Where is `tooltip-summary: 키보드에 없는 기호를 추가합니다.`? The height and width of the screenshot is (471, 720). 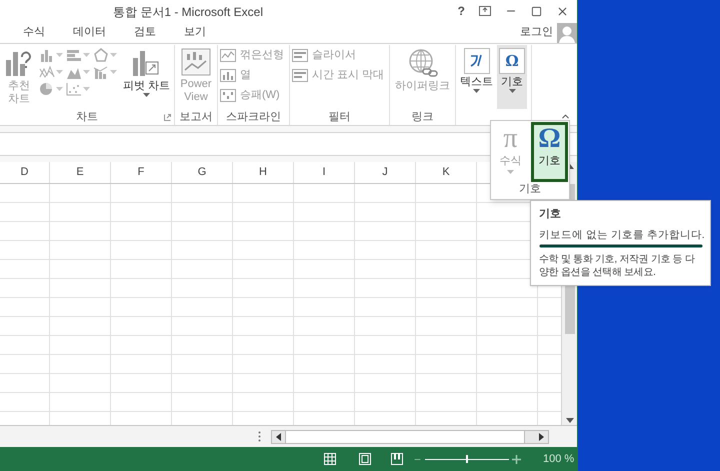
tooltip-summary: 키보드에 없는 기호를 추가합니다. is located at coordinates (620, 235).